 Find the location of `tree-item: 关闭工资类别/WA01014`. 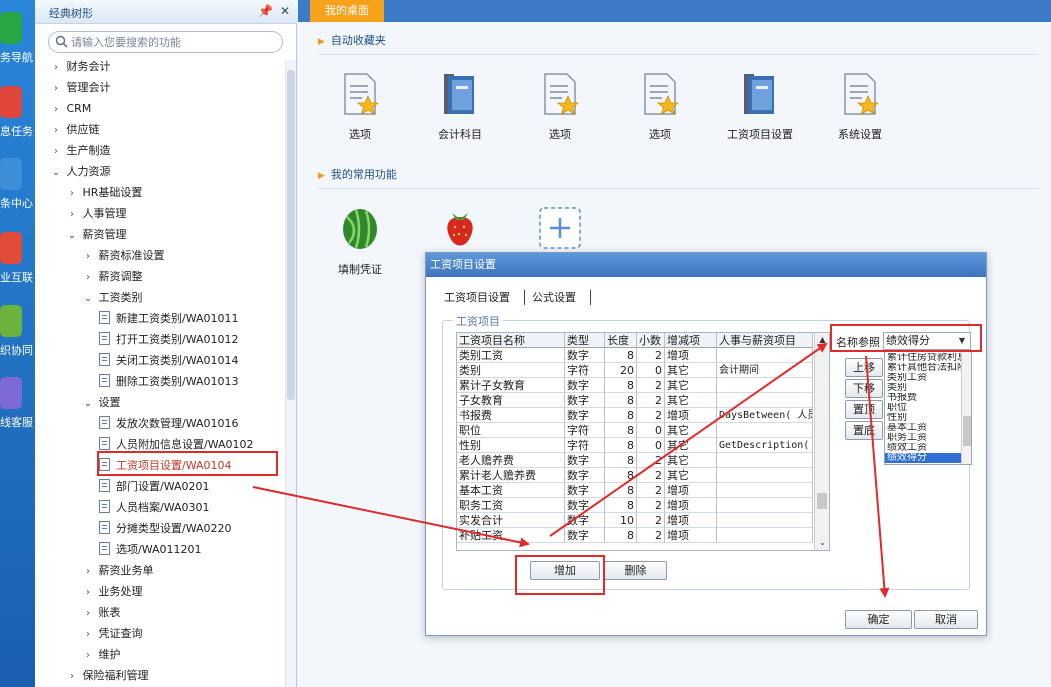

tree-item: 关闭工资类别/WA01014 is located at coordinates (169, 361).